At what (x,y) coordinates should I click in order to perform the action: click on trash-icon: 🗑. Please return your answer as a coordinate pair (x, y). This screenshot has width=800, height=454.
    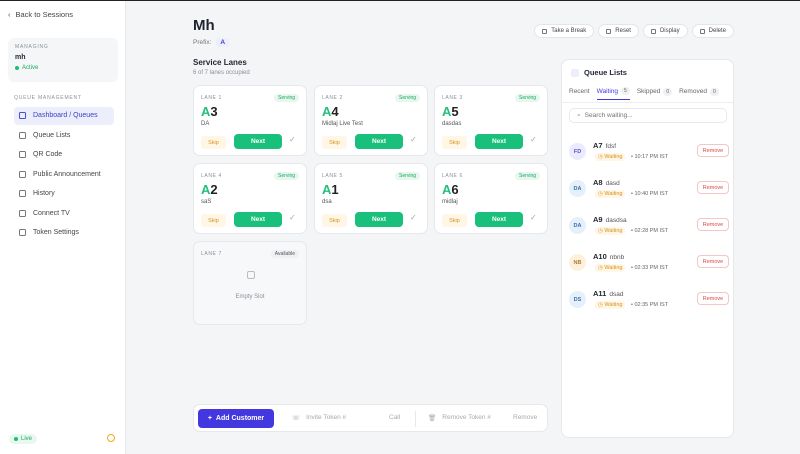
    Looking at the image, I should click on (432, 418).